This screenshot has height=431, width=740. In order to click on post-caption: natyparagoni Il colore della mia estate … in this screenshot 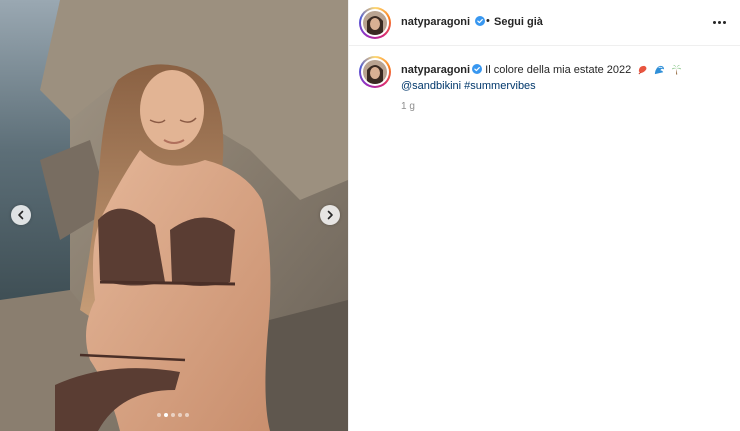, I will do `click(561, 78)`.